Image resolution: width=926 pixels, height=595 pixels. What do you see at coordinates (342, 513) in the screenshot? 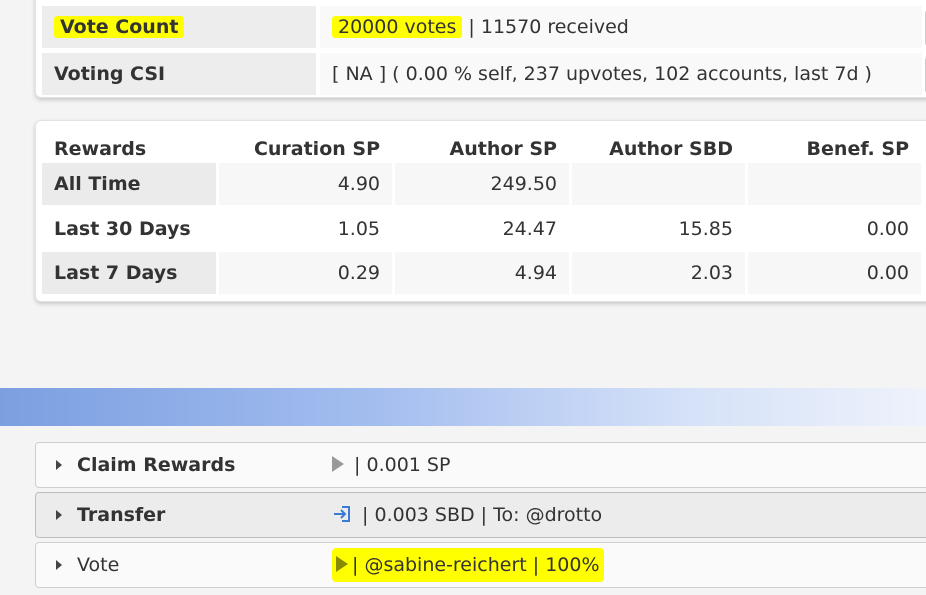
I see `transfer-in-icon` at bounding box center [342, 513].